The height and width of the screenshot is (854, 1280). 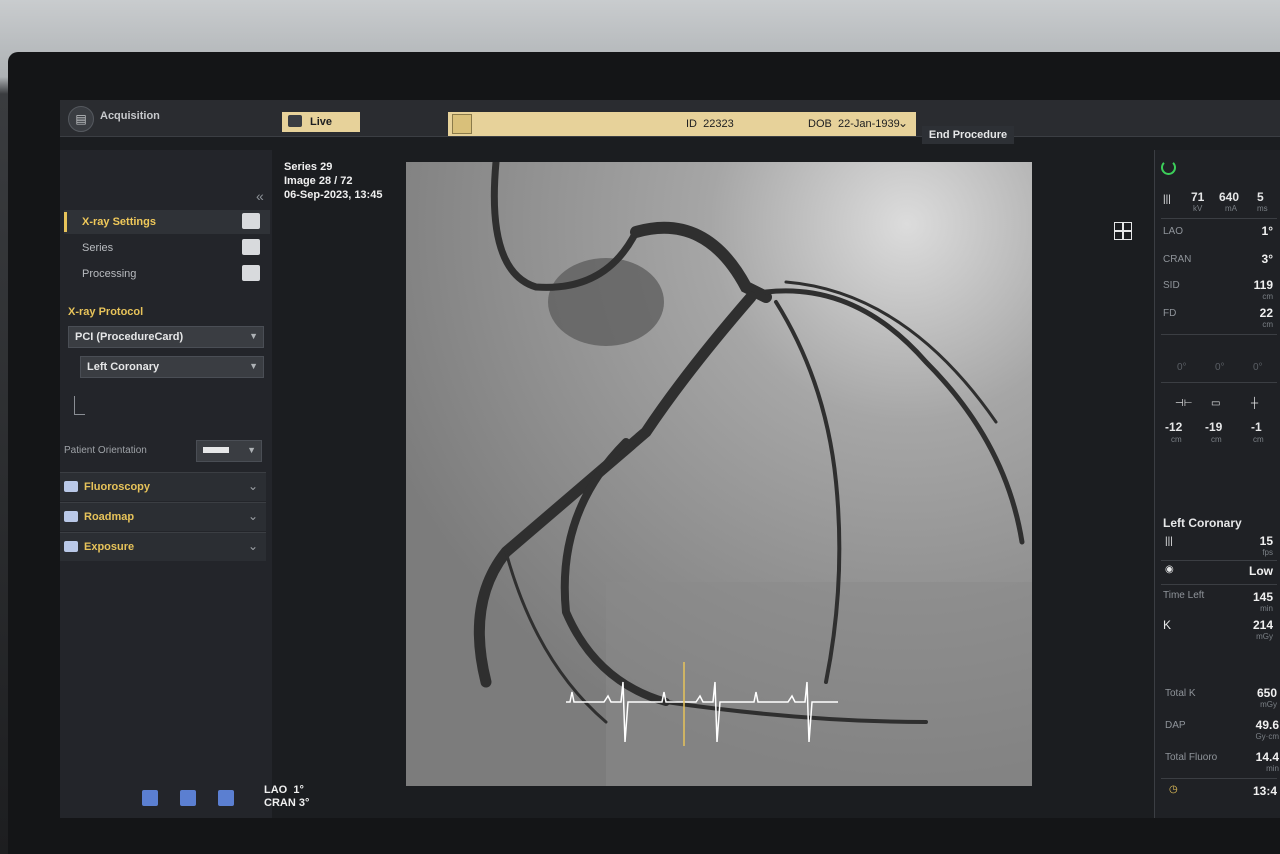 What do you see at coordinates (1256, 427) in the screenshot?
I see `table-pos-3-value: -1` at bounding box center [1256, 427].